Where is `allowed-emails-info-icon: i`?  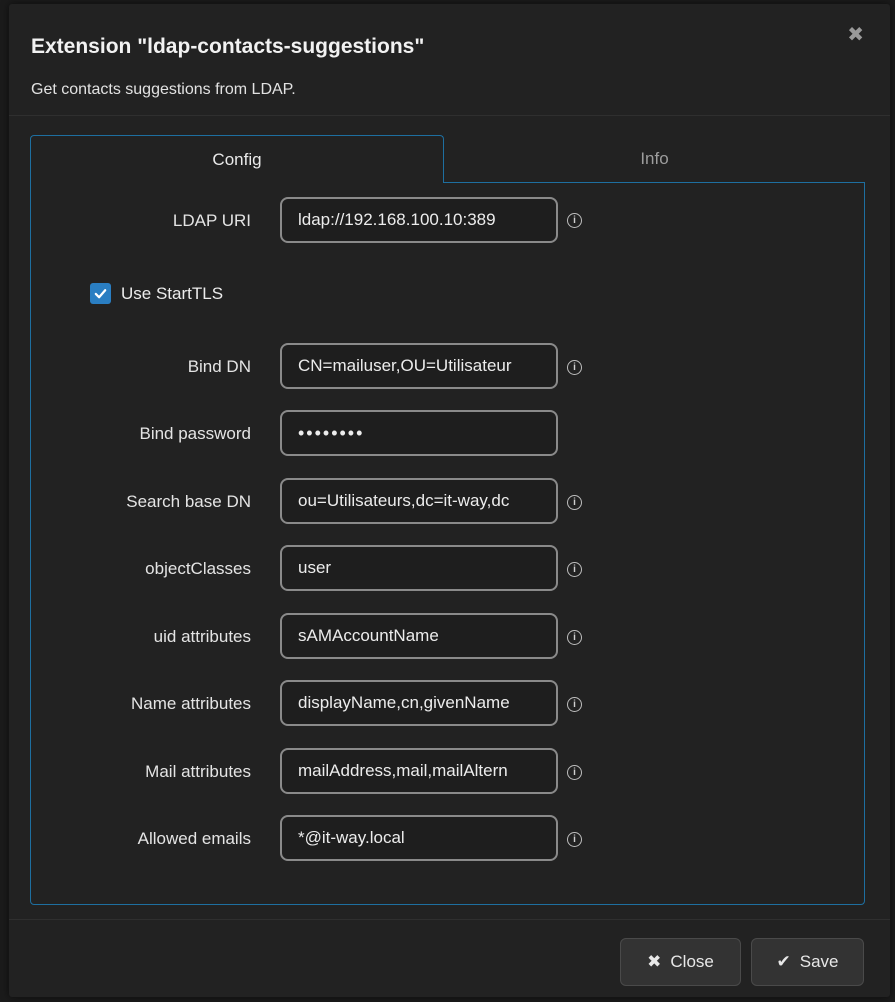 allowed-emails-info-icon: i is located at coordinates (574, 839).